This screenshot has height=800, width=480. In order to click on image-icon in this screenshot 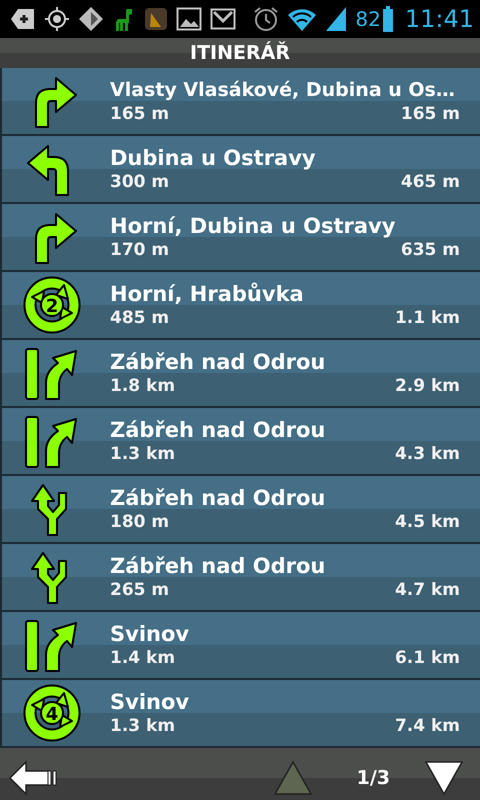, I will do `click(189, 19)`.